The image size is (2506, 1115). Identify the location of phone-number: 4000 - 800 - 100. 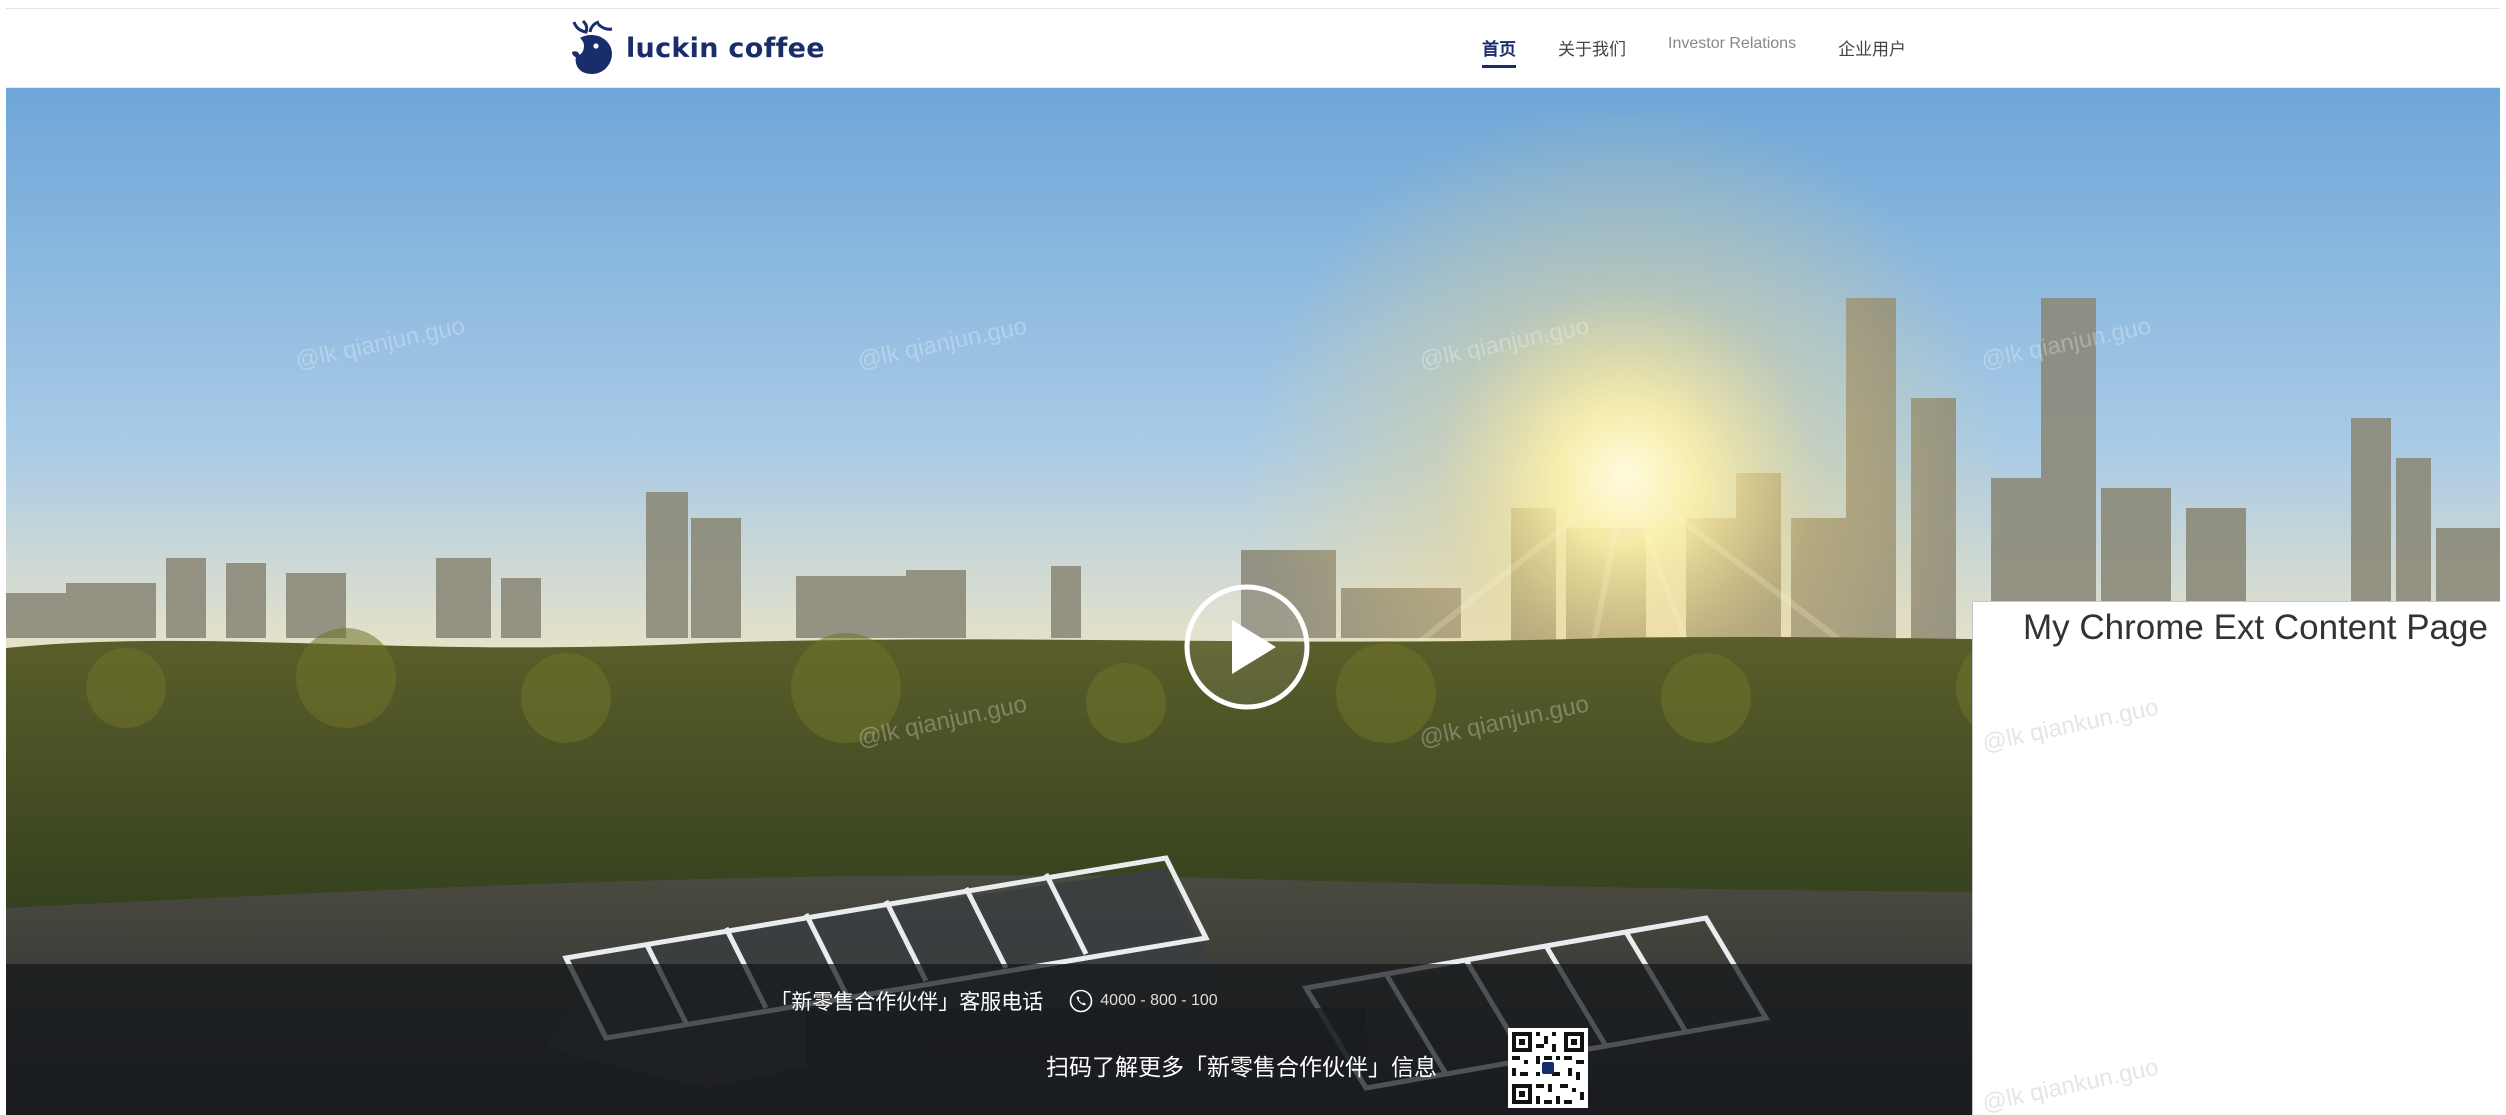
(1159, 1000).